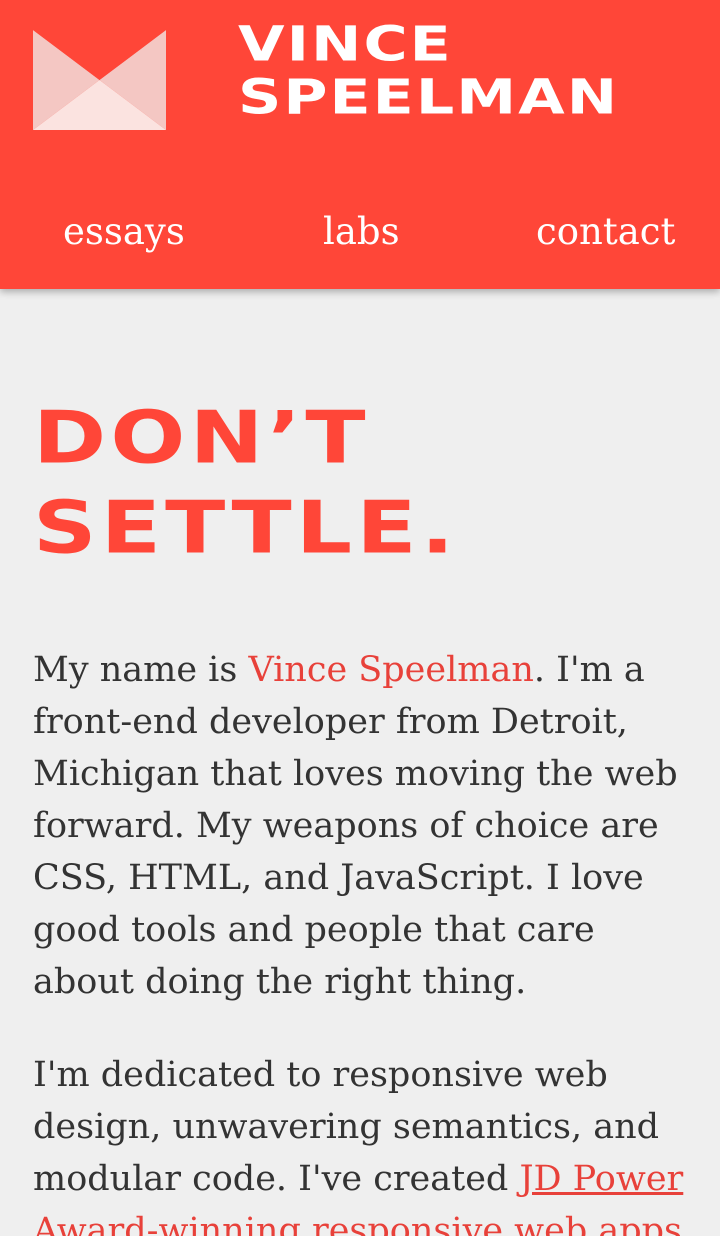 This screenshot has width=720, height=1236. Describe the element at coordinates (141, 670) in the screenshot. I see `intro-text: My name is` at that location.